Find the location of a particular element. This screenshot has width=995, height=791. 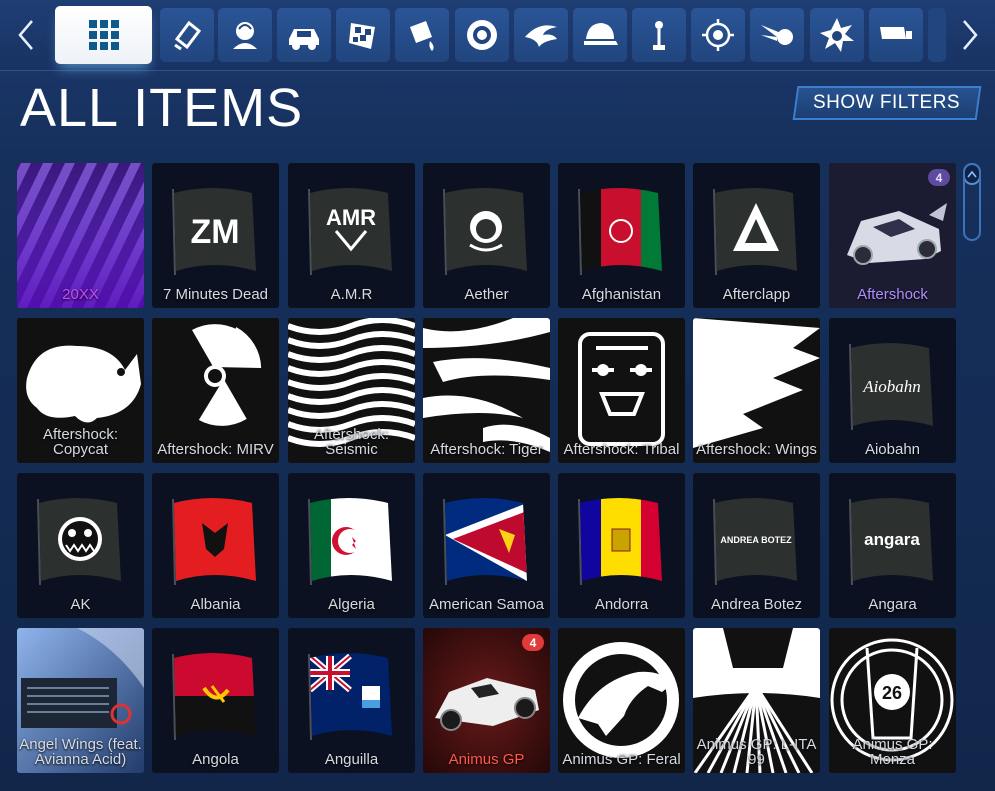

item-tile: Aftershock: MIRV is located at coordinates (215, 390).